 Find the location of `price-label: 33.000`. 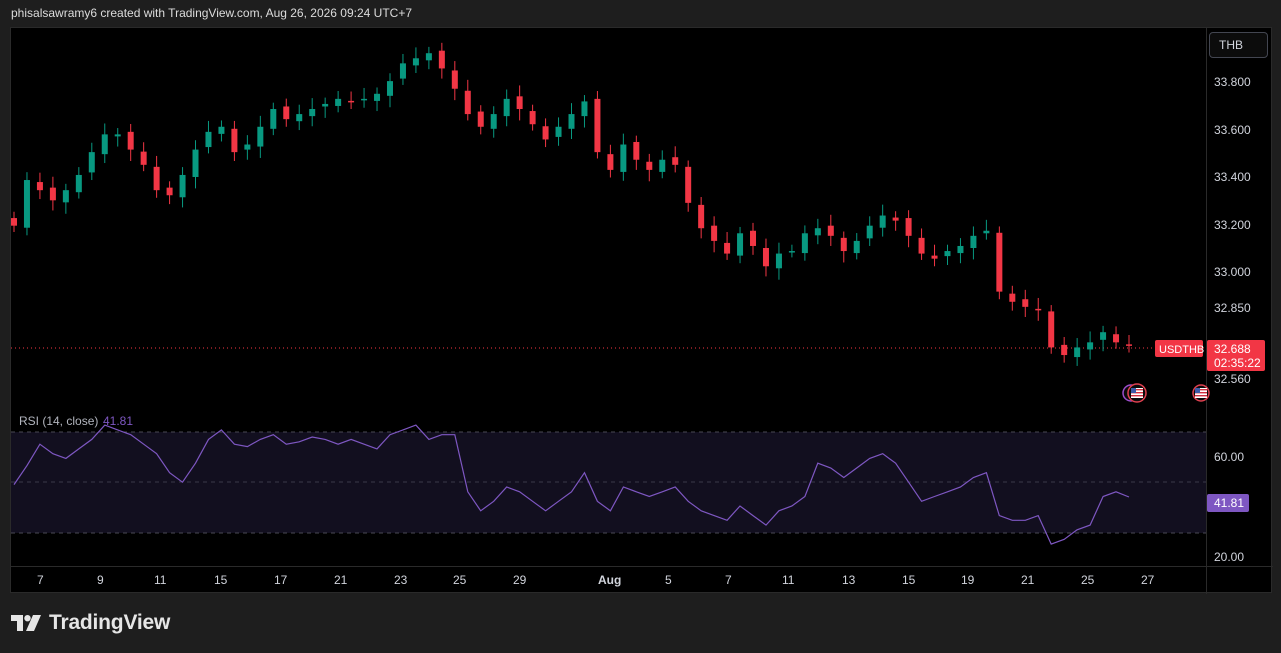

price-label: 33.000 is located at coordinates (1232, 272).